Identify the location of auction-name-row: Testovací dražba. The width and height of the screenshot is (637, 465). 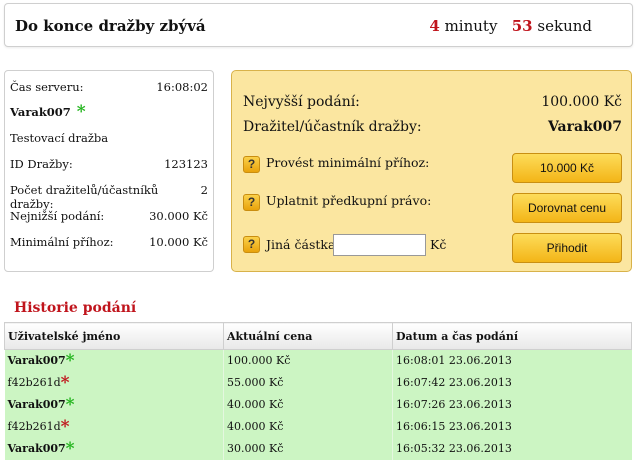
(109, 138).